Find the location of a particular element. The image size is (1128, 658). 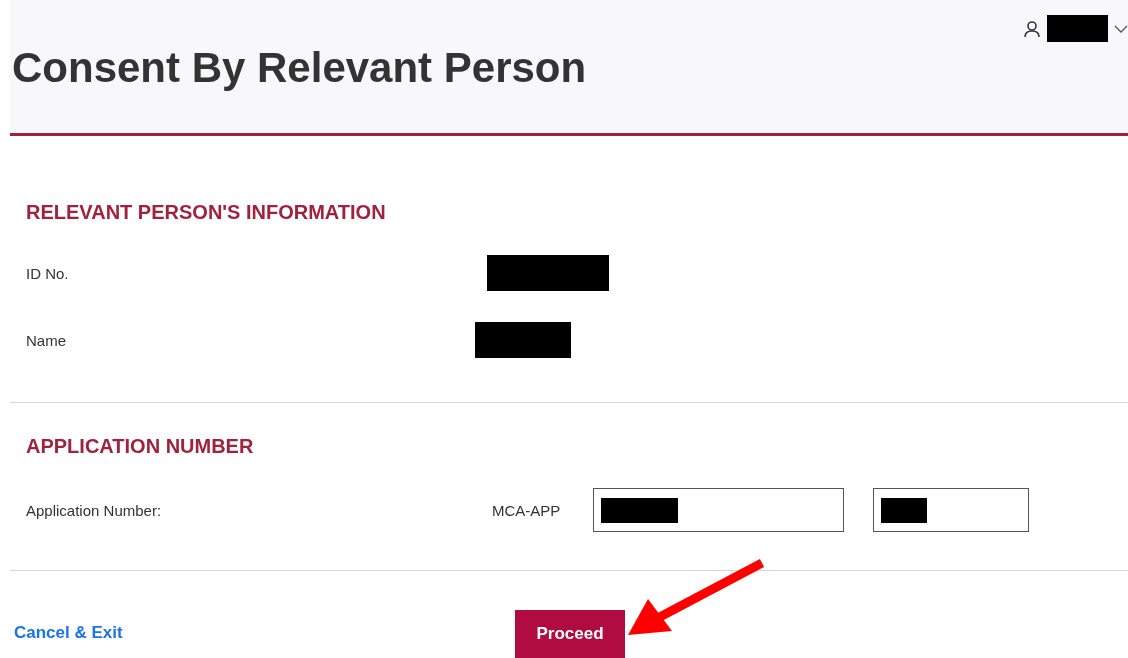

proceed-button: Proceed is located at coordinates (570, 634).